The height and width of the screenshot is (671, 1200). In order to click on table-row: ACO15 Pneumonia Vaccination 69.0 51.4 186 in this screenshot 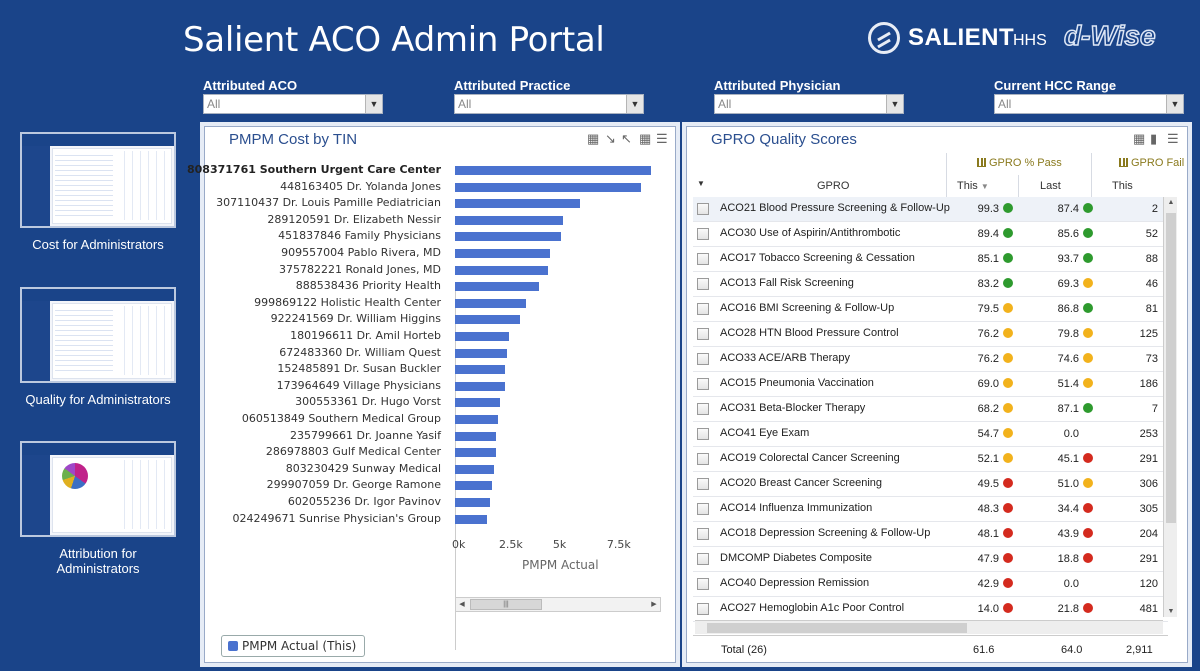, I will do `click(930, 384)`.